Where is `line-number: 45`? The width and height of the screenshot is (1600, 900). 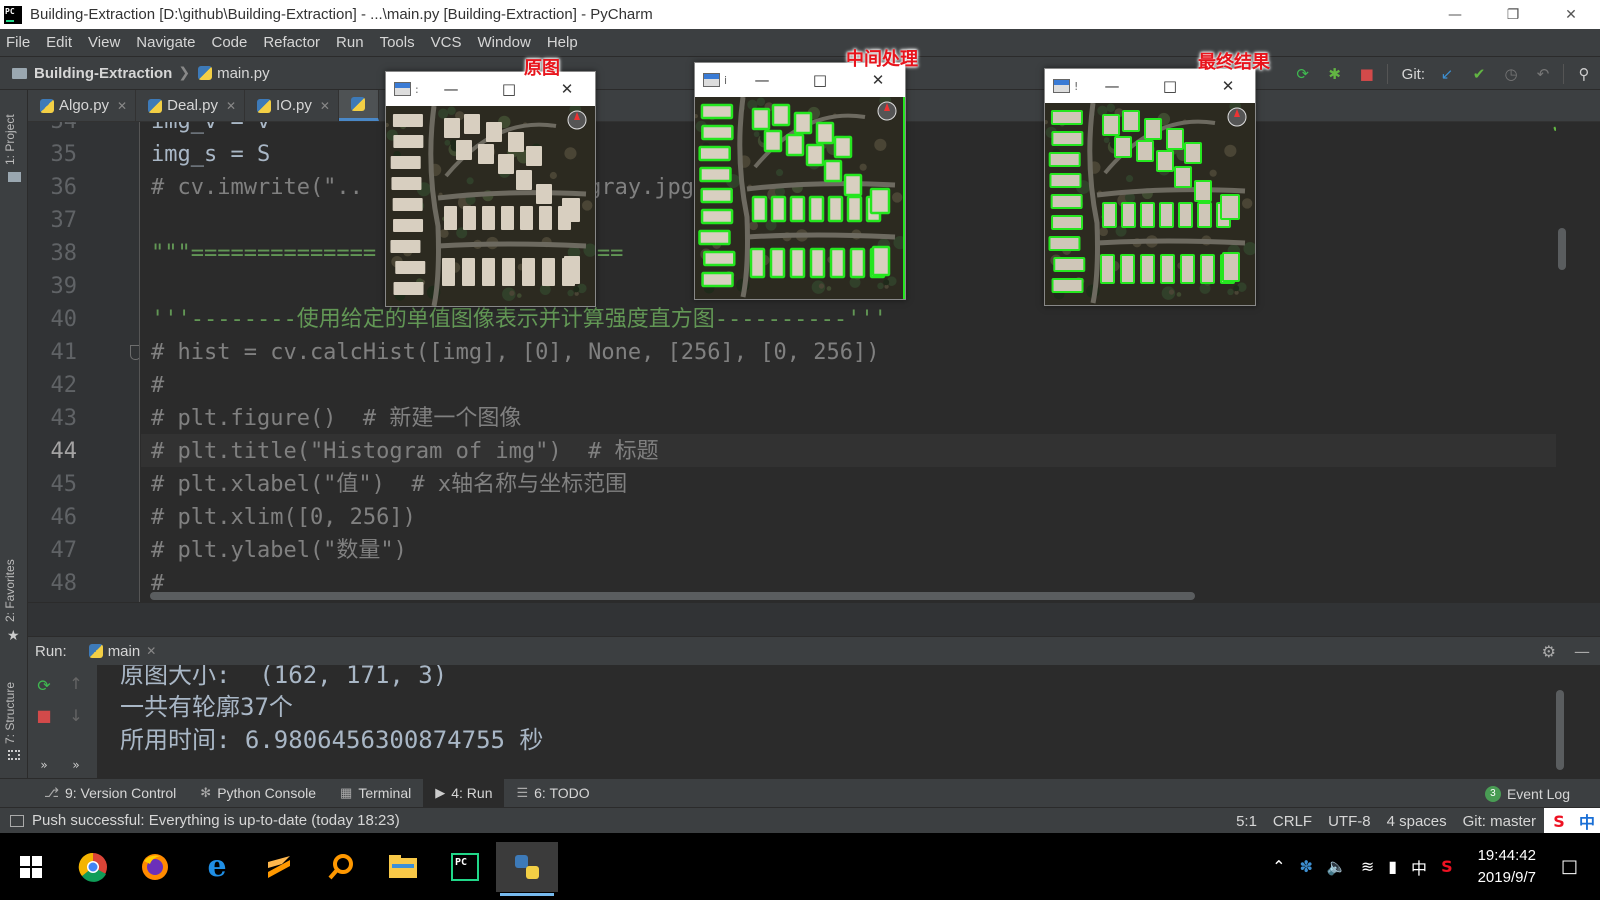
line-number: 45 is located at coordinates (64, 484).